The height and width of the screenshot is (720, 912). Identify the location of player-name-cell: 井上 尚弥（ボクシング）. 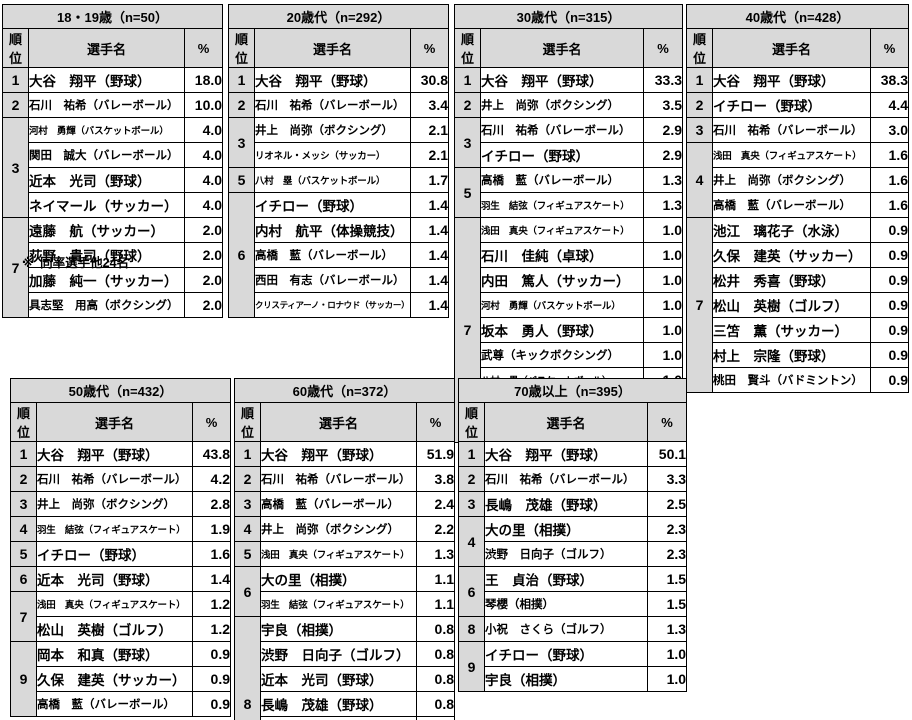
(332, 130).